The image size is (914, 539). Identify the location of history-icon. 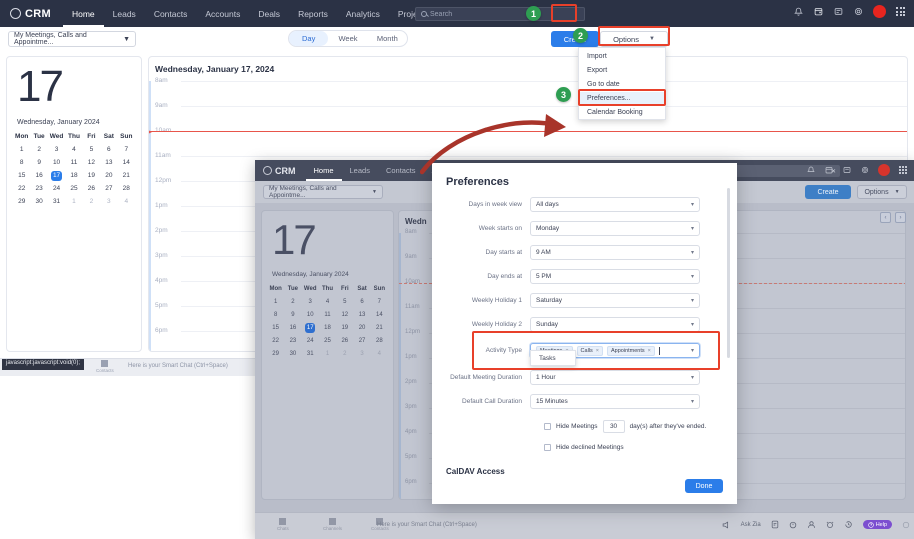
(848, 524).